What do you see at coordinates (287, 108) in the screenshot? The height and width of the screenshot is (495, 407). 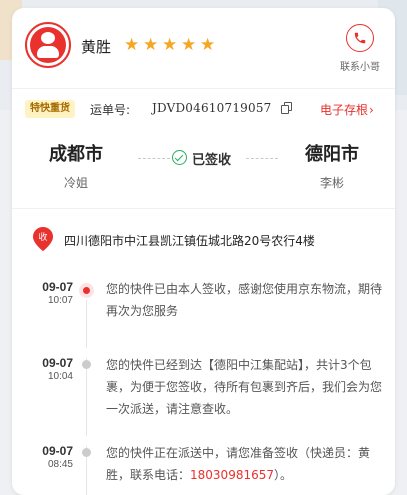 I see `copy-icon` at bounding box center [287, 108].